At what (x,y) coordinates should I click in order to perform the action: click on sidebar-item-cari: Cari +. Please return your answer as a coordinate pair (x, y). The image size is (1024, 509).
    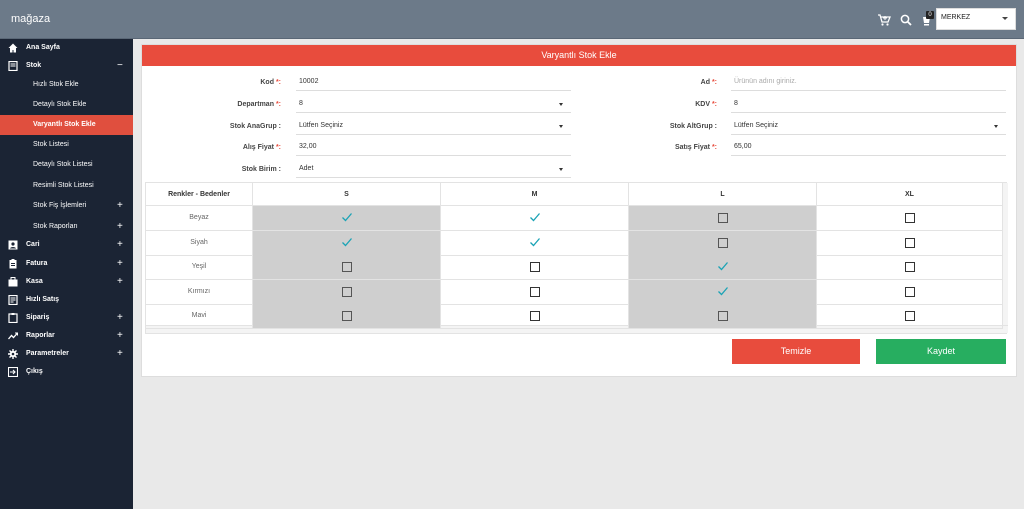
    Looking at the image, I should click on (66, 245).